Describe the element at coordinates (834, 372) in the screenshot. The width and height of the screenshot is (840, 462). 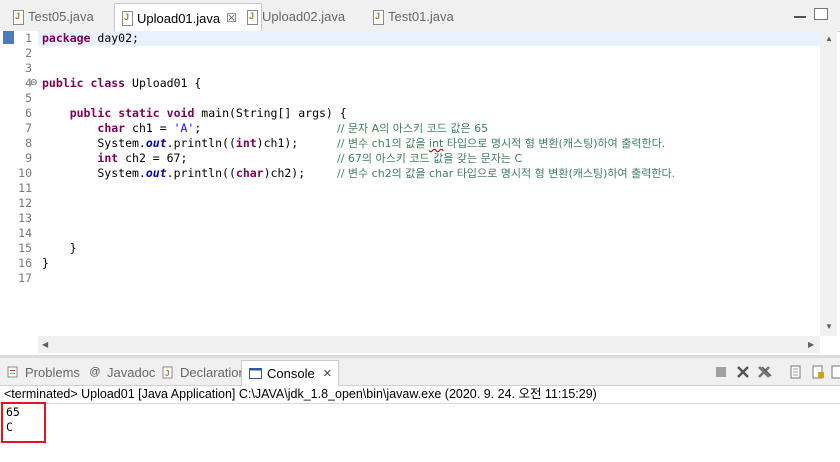
I see `word-wrap-icon` at that location.